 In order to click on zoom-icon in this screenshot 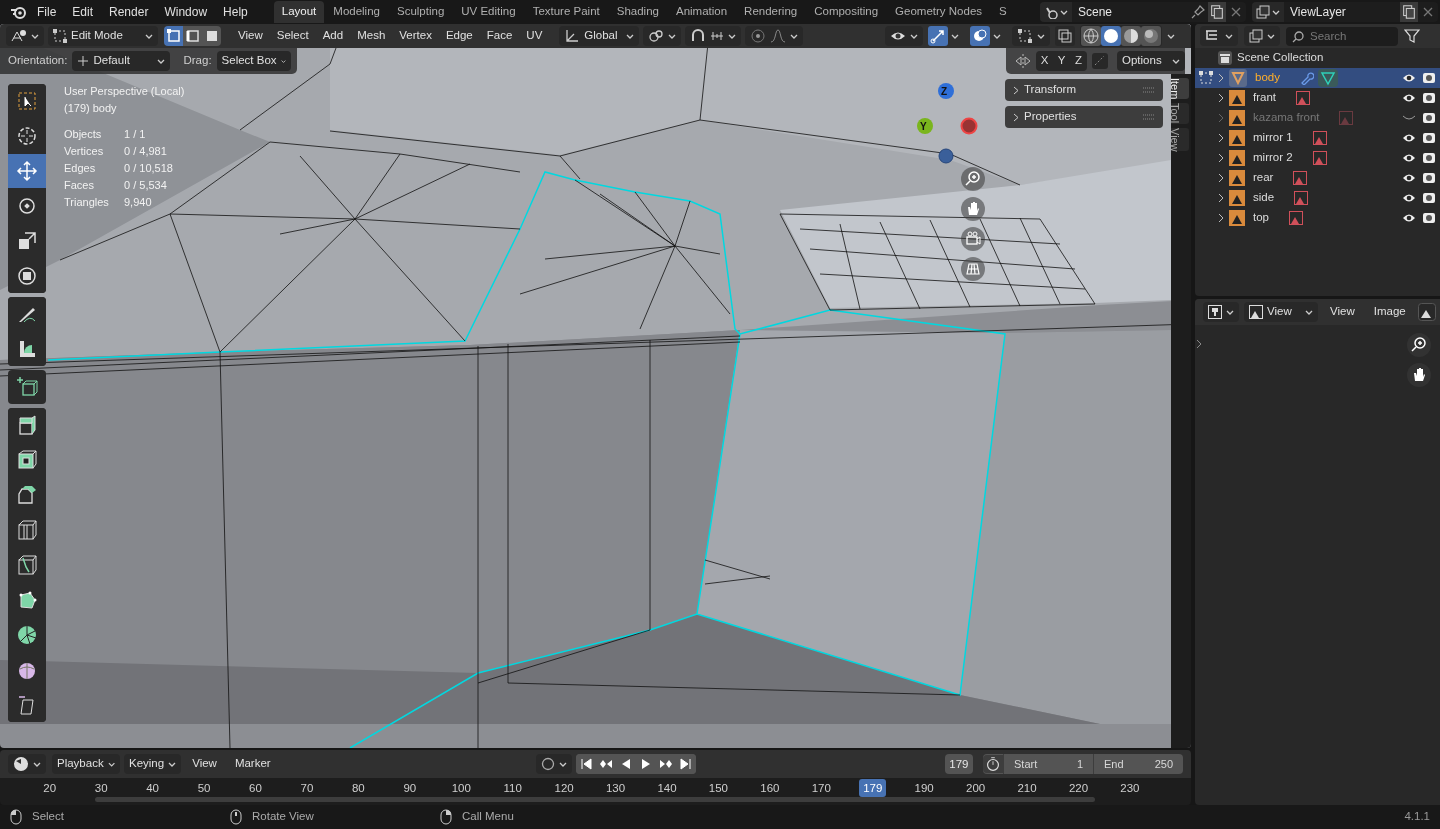, I will do `click(1418, 345)`.